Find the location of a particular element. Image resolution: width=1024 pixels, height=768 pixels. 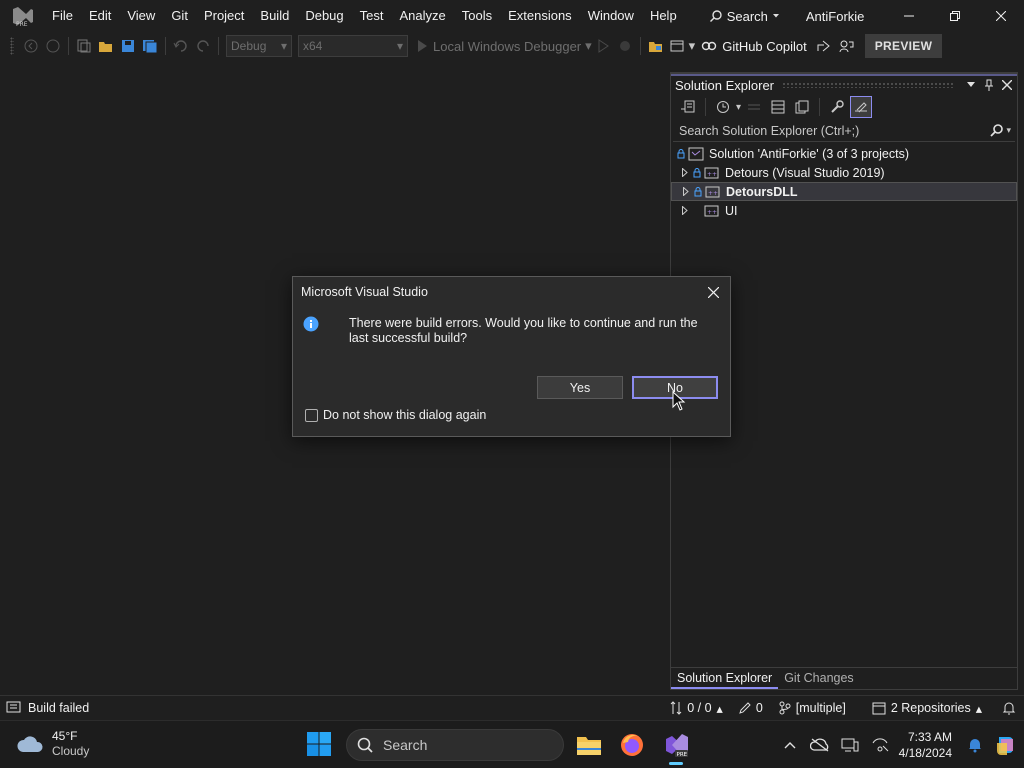

panel-drag-handle is located at coordinates (868, 85).